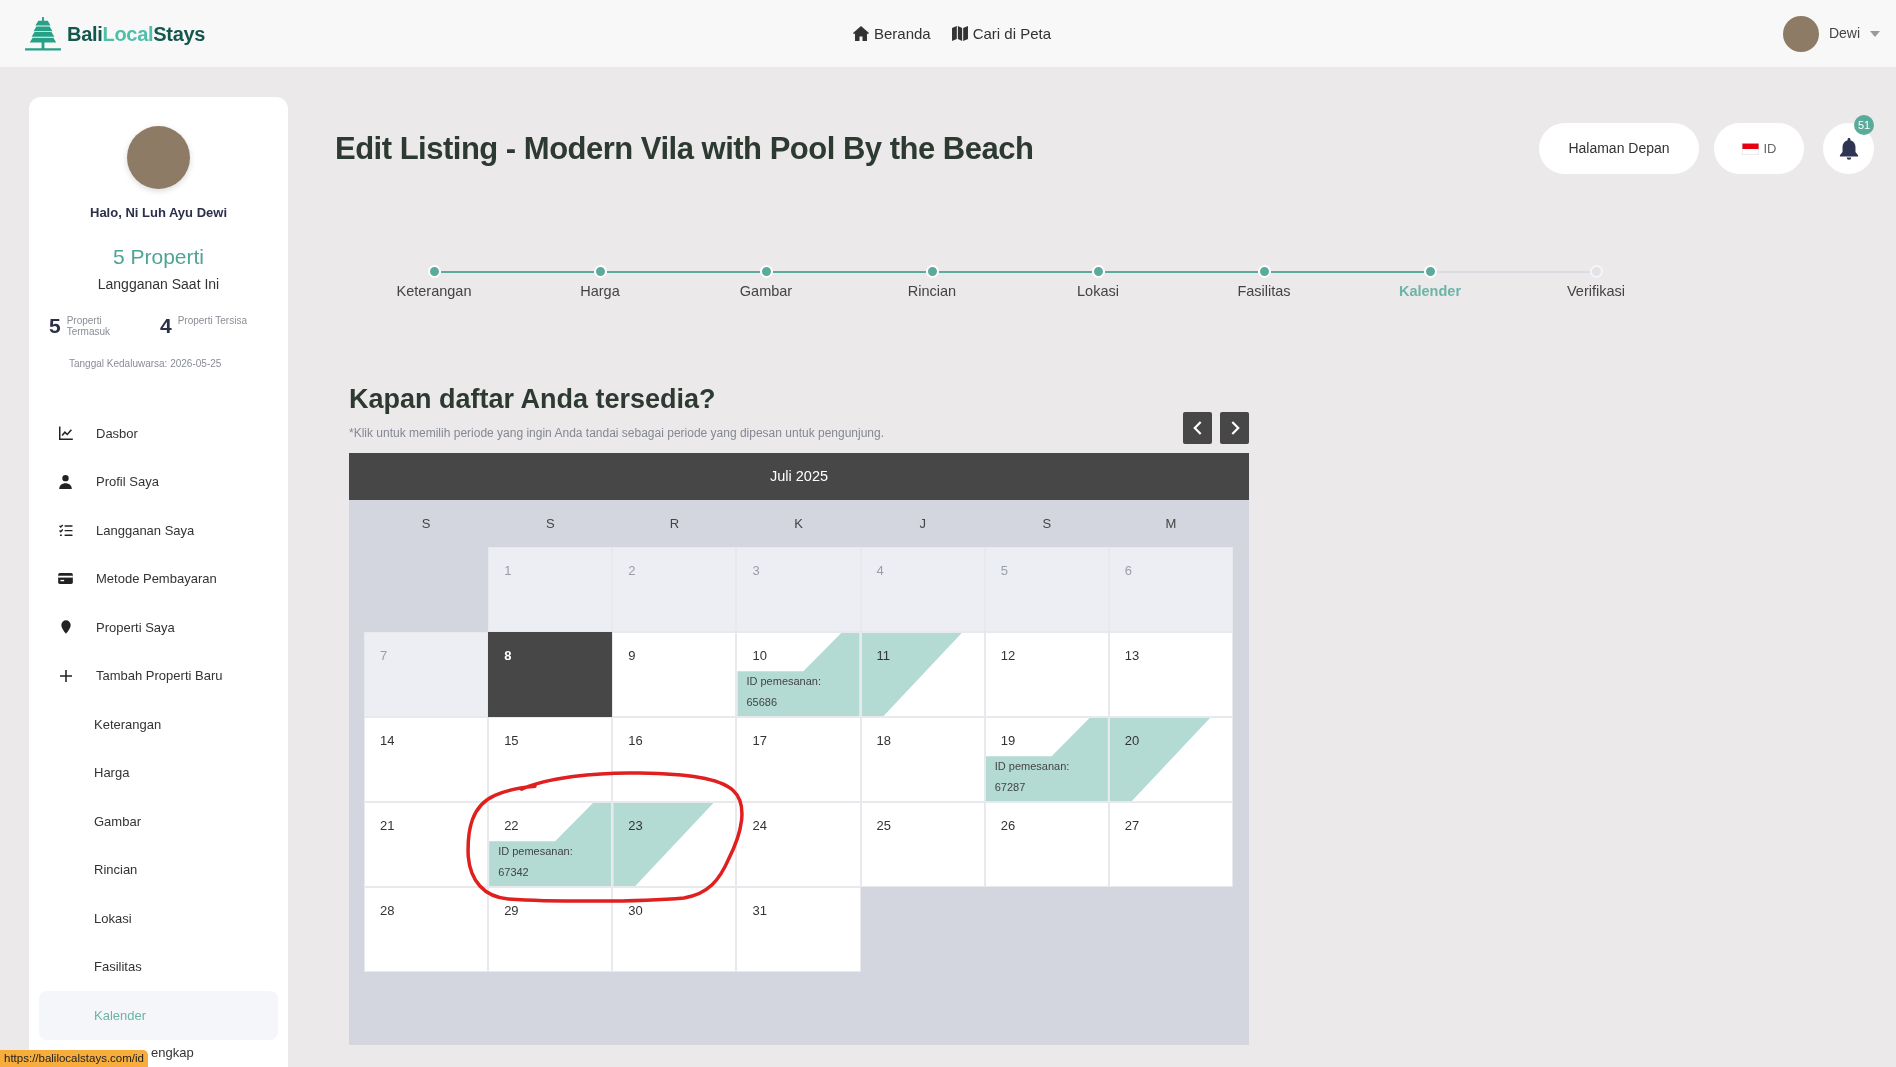 The width and height of the screenshot is (1896, 1067). Describe the element at coordinates (1171, 523) in the screenshot. I see `weekday-label: M` at that location.